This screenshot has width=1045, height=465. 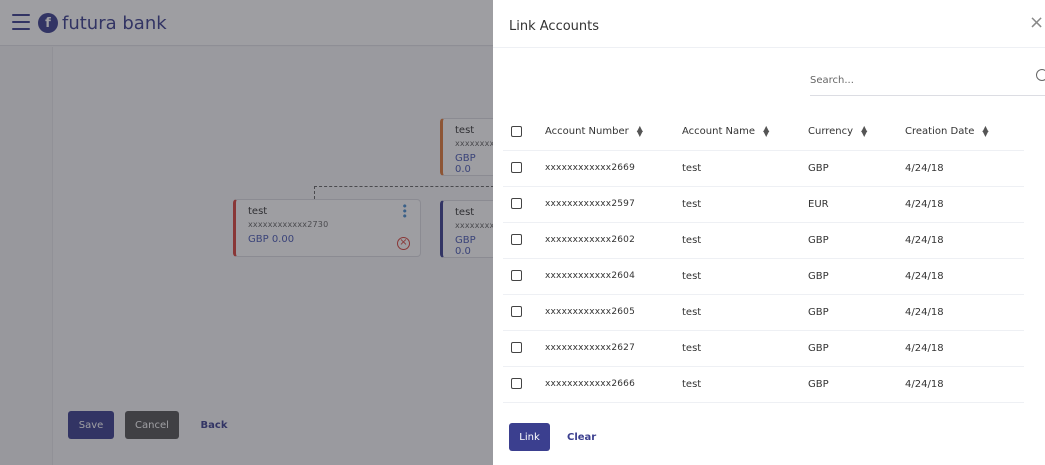 I want to click on account-number-cell: xxxxxxxxxxxx2627, so click(x=613, y=348).